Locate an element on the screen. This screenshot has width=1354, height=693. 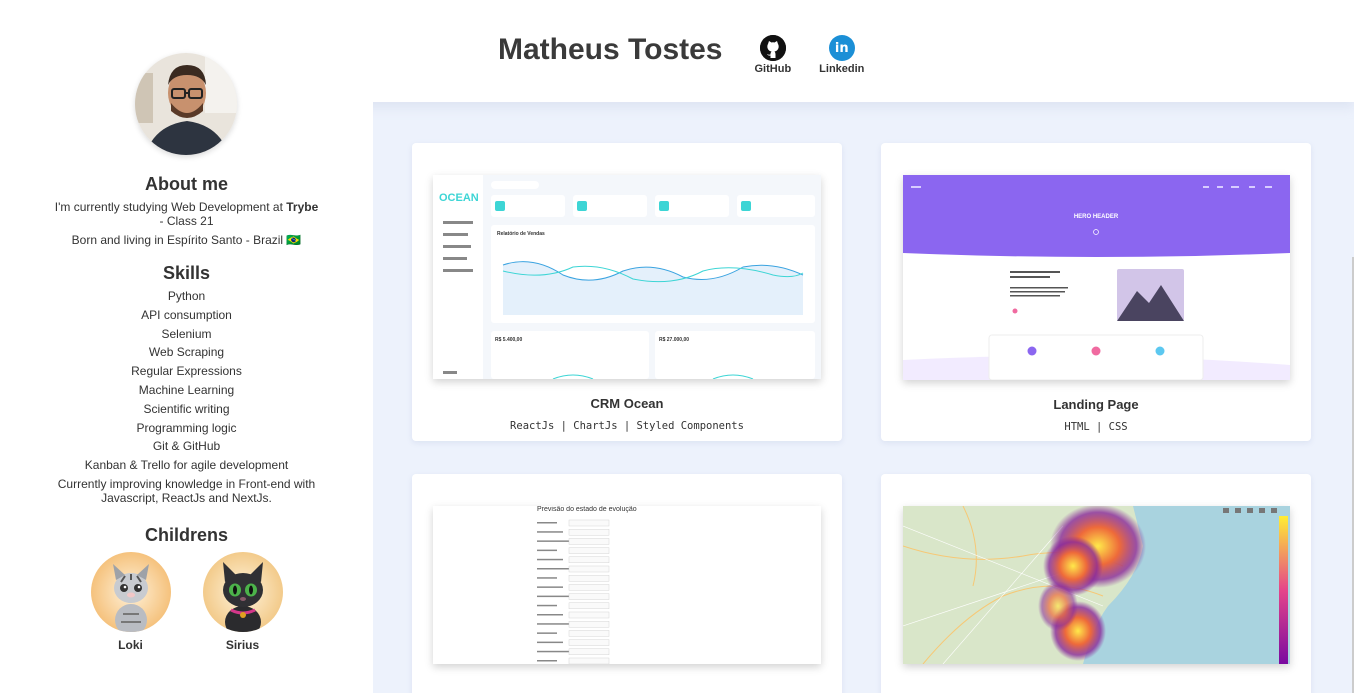
project-tech: HTML | CSS is located at coordinates (1096, 427).